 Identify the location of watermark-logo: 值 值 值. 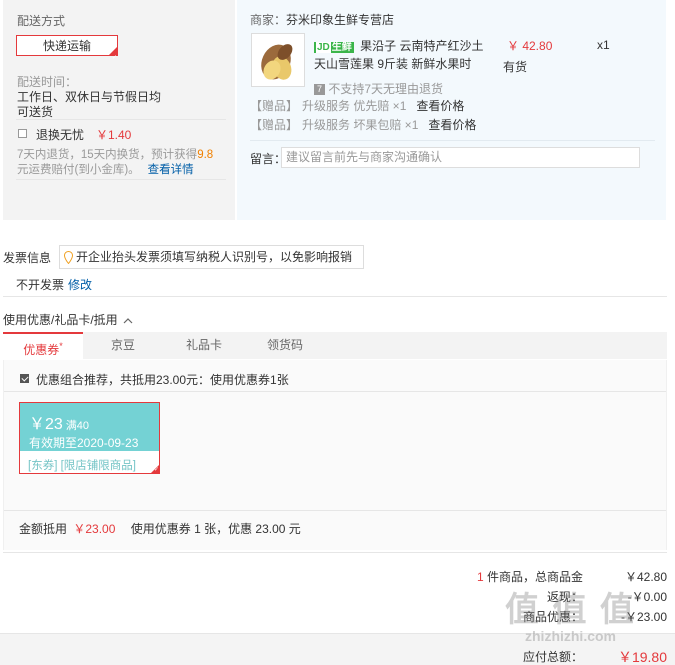
(570, 610).